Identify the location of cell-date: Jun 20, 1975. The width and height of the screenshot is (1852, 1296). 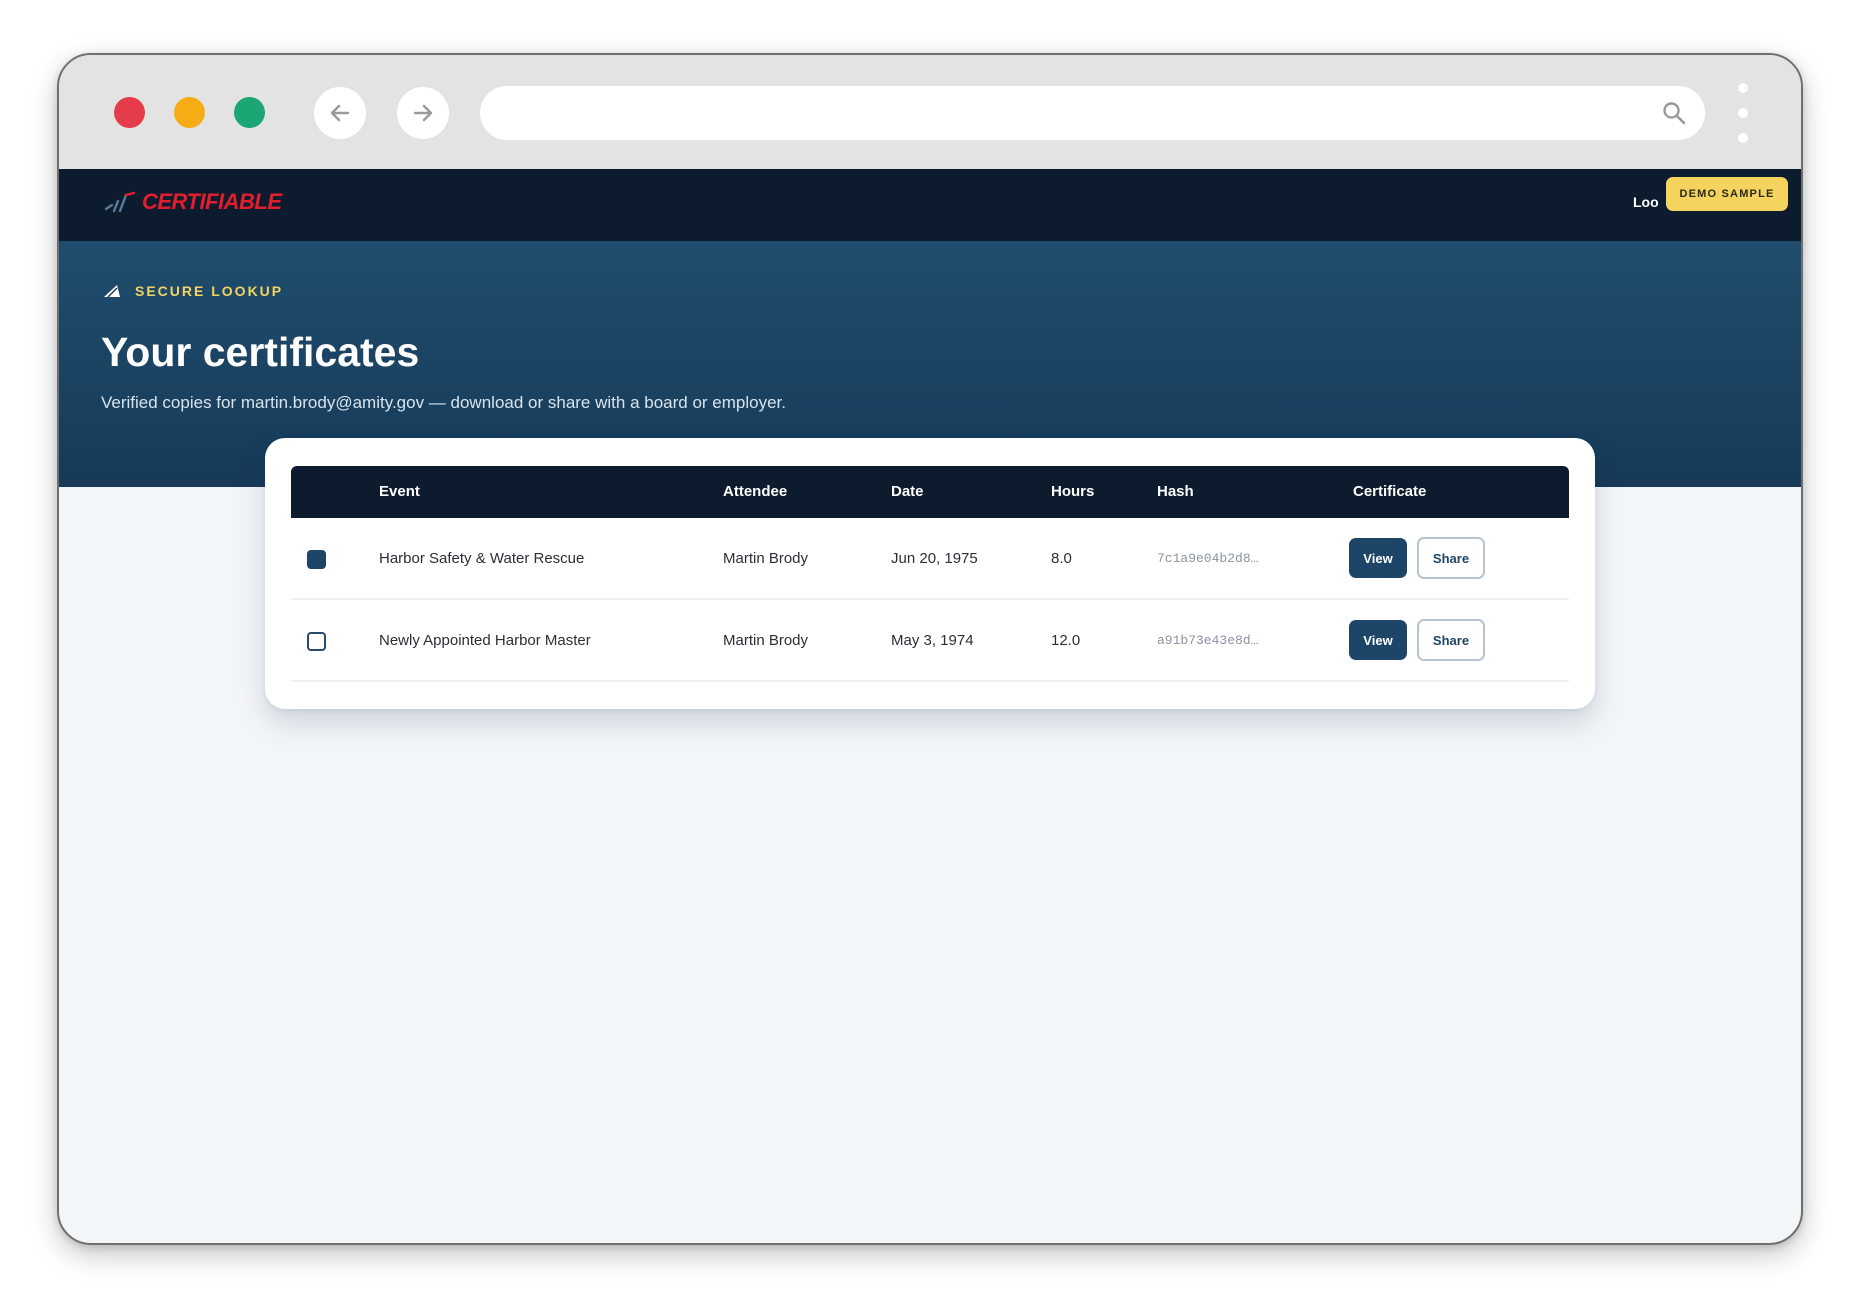
(934, 558).